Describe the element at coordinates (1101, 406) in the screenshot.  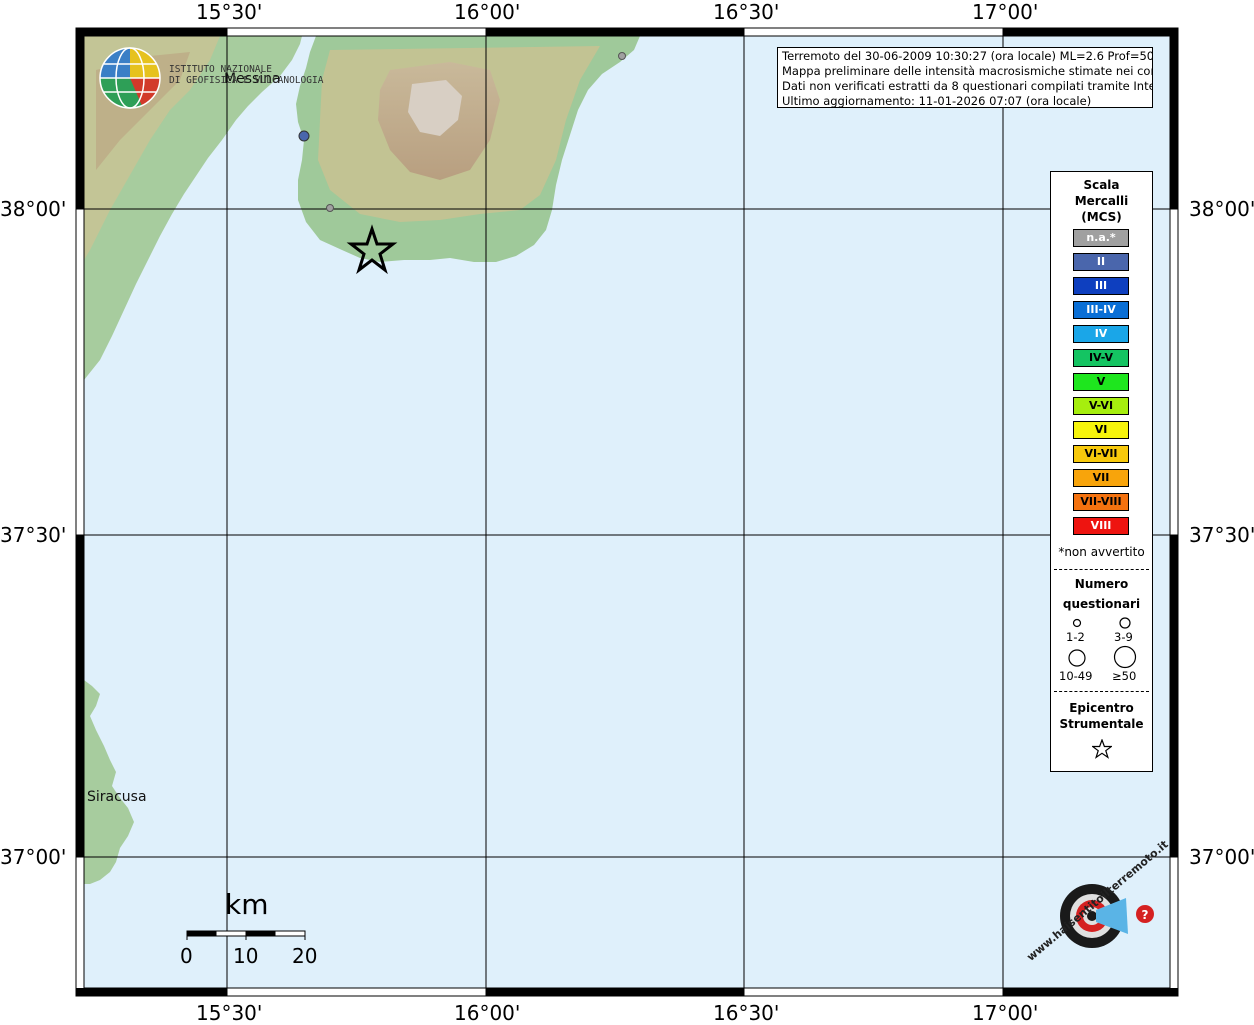
I see `legend-intensity-swatch: V-VI` at that location.